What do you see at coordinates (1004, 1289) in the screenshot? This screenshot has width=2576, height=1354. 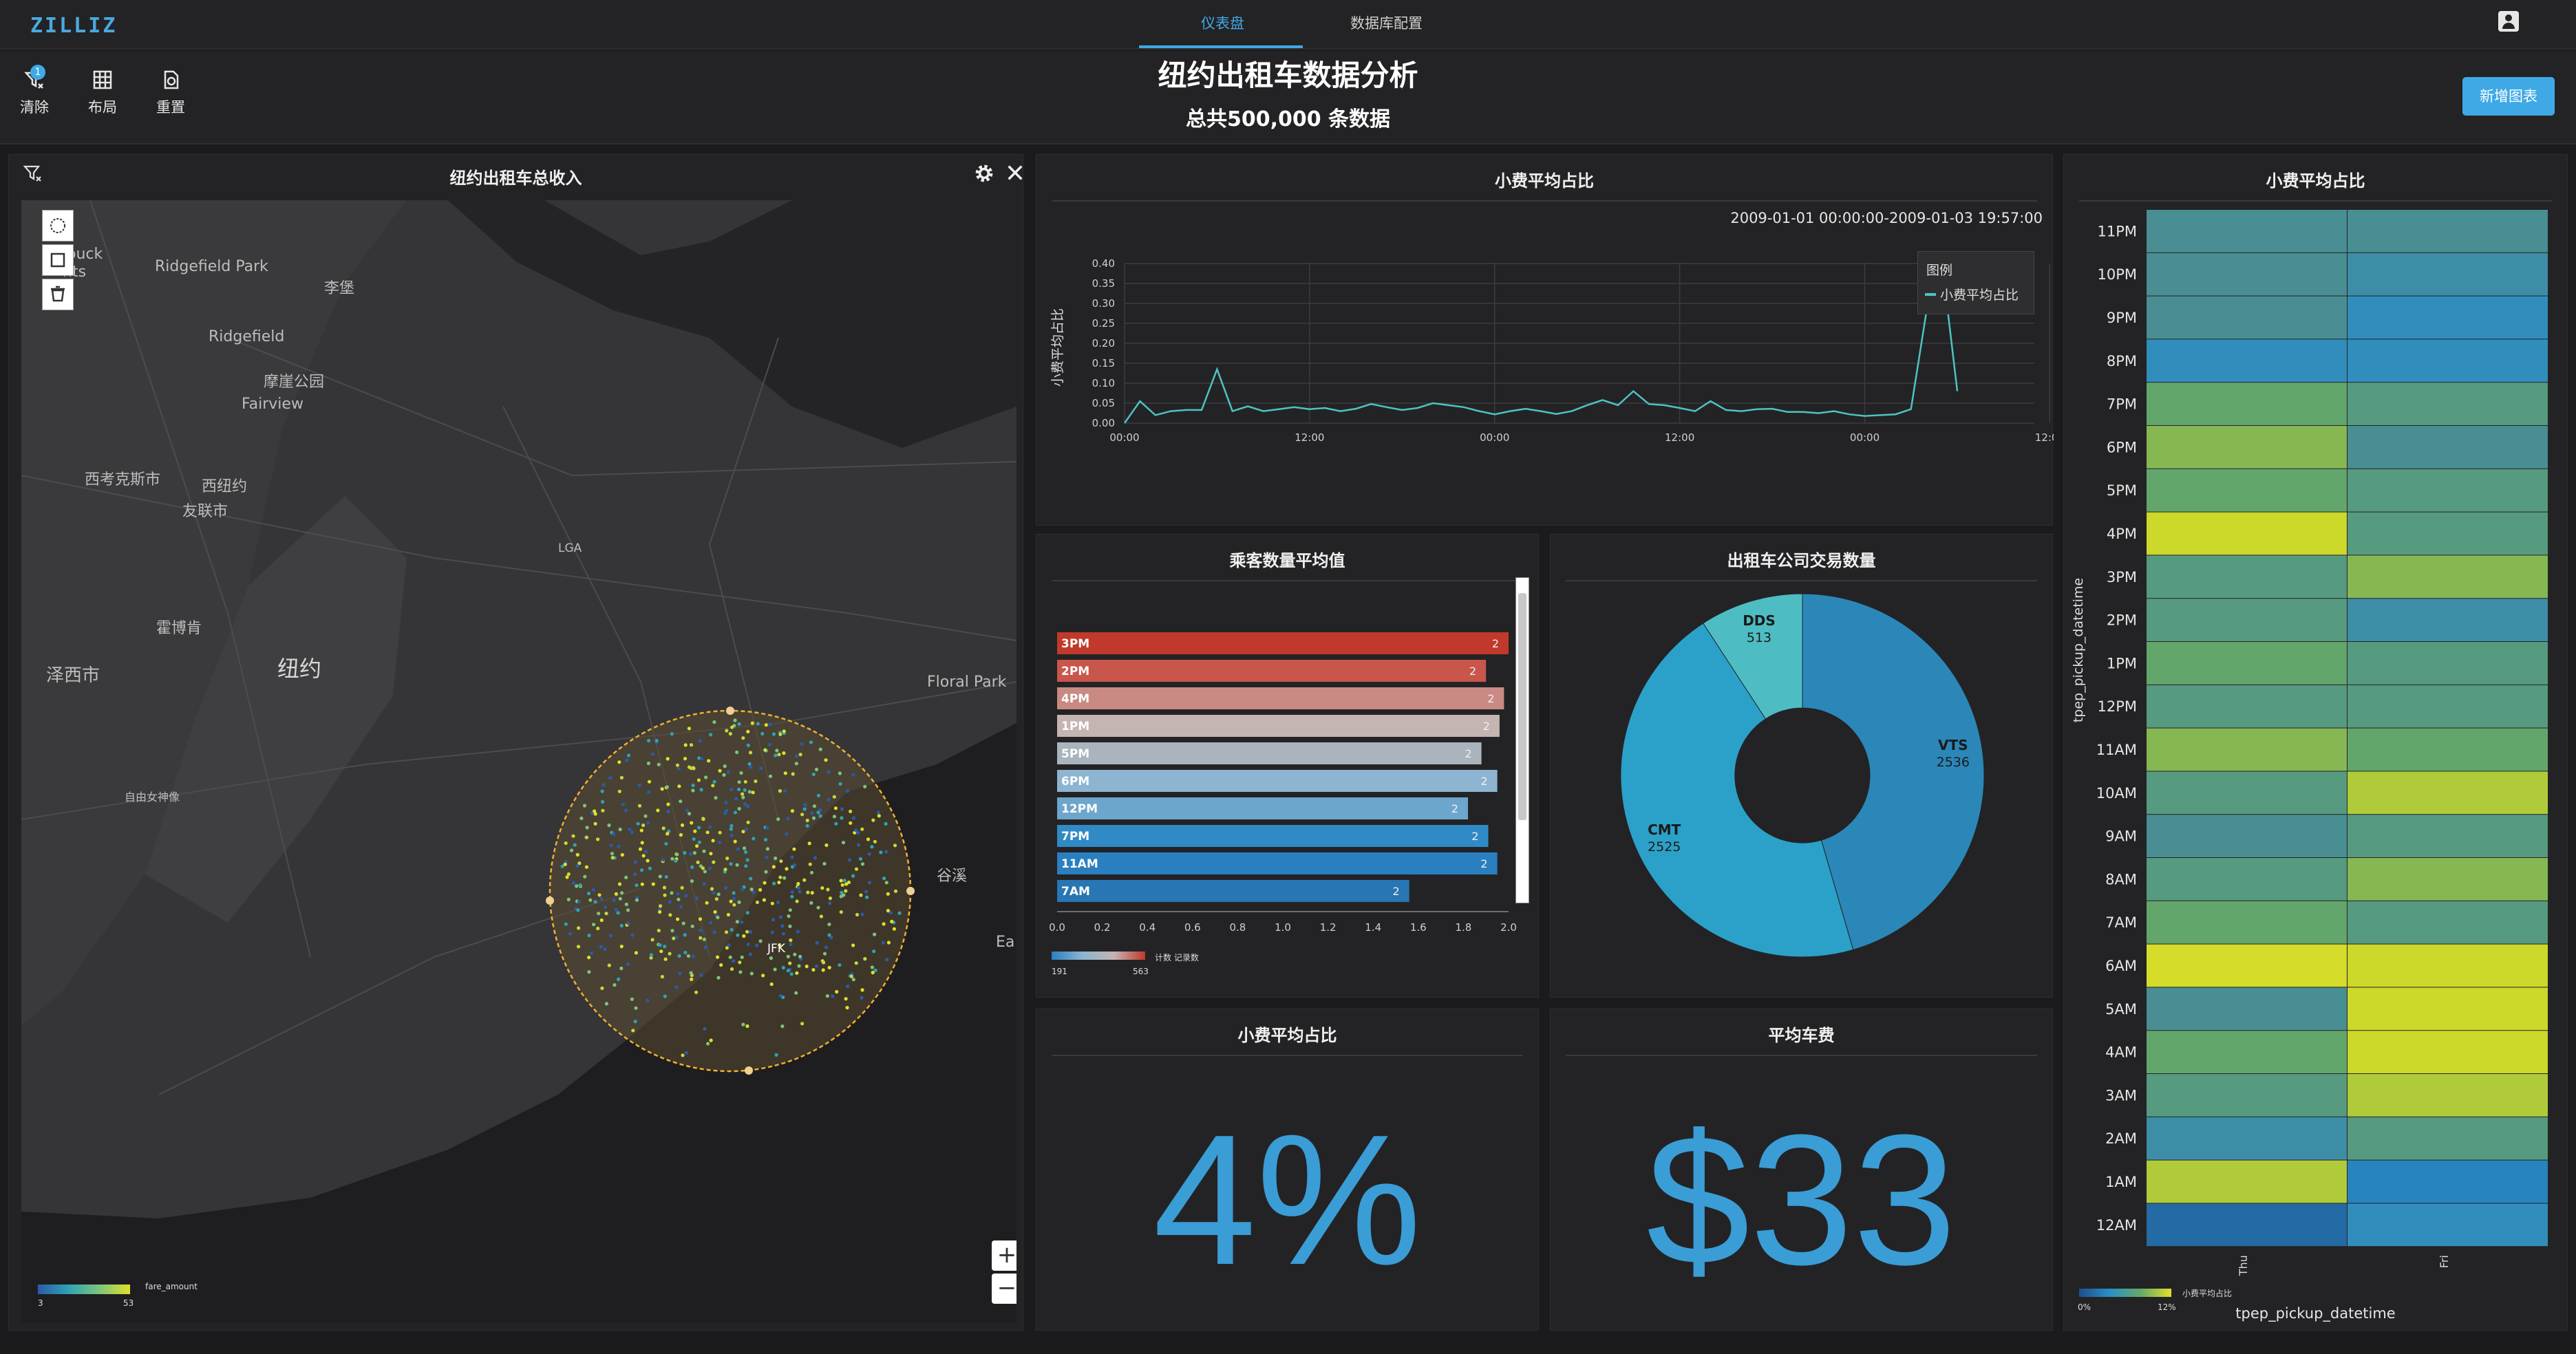 I see `zoom-out-button: −` at bounding box center [1004, 1289].